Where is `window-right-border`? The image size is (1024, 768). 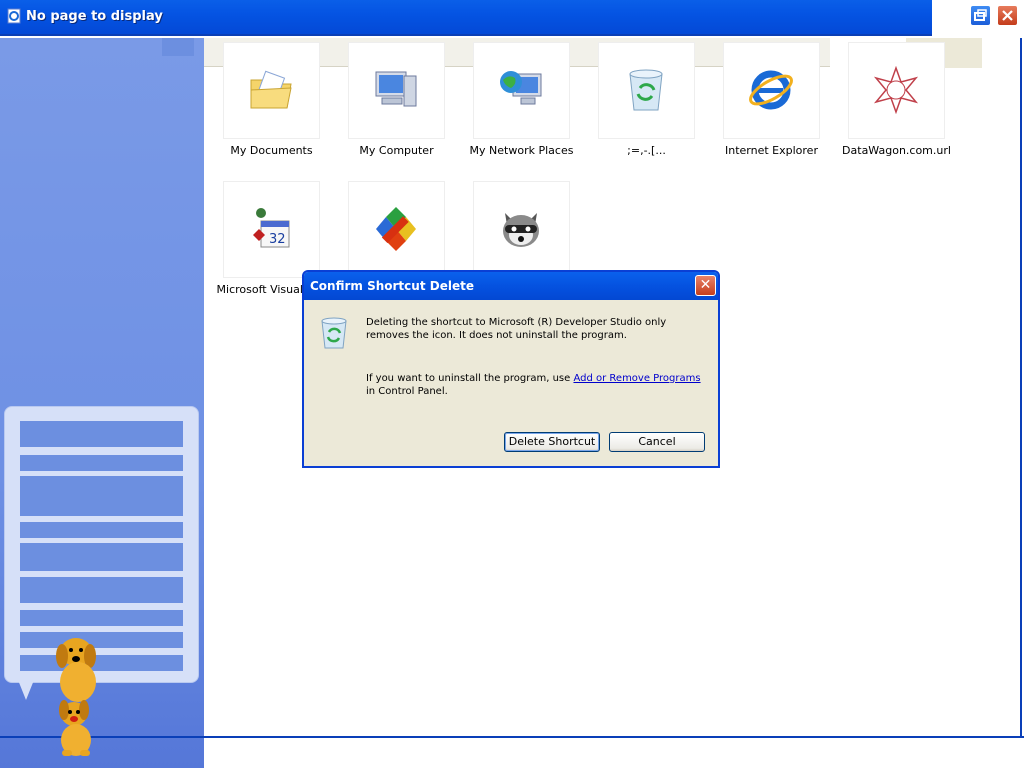
window-right-border is located at coordinates (1021, 388).